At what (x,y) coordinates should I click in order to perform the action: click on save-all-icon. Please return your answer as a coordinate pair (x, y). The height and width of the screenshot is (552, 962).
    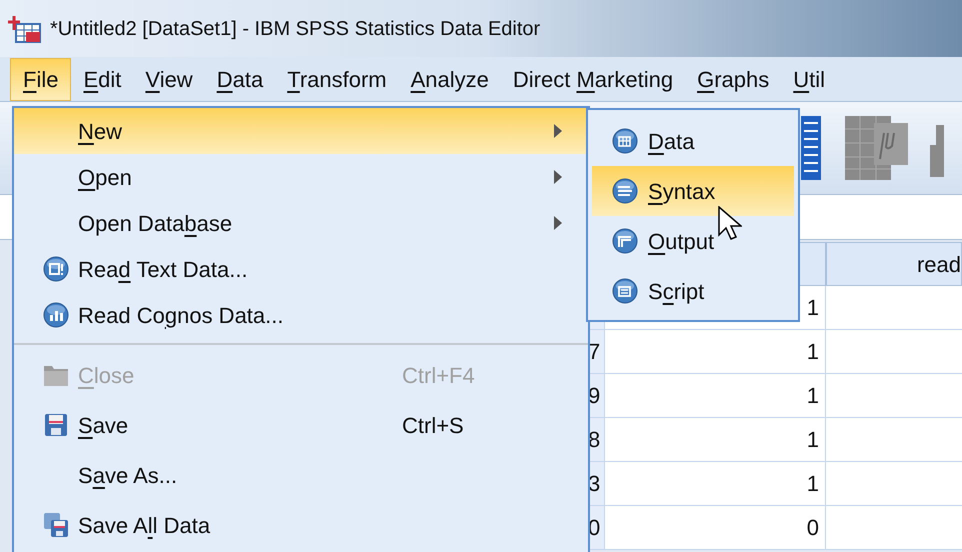
    Looking at the image, I should click on (56, 525).